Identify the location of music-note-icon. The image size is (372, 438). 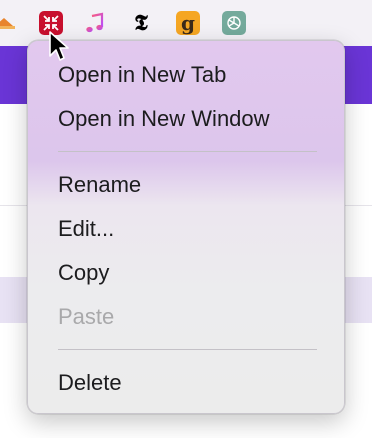
(95, 23).